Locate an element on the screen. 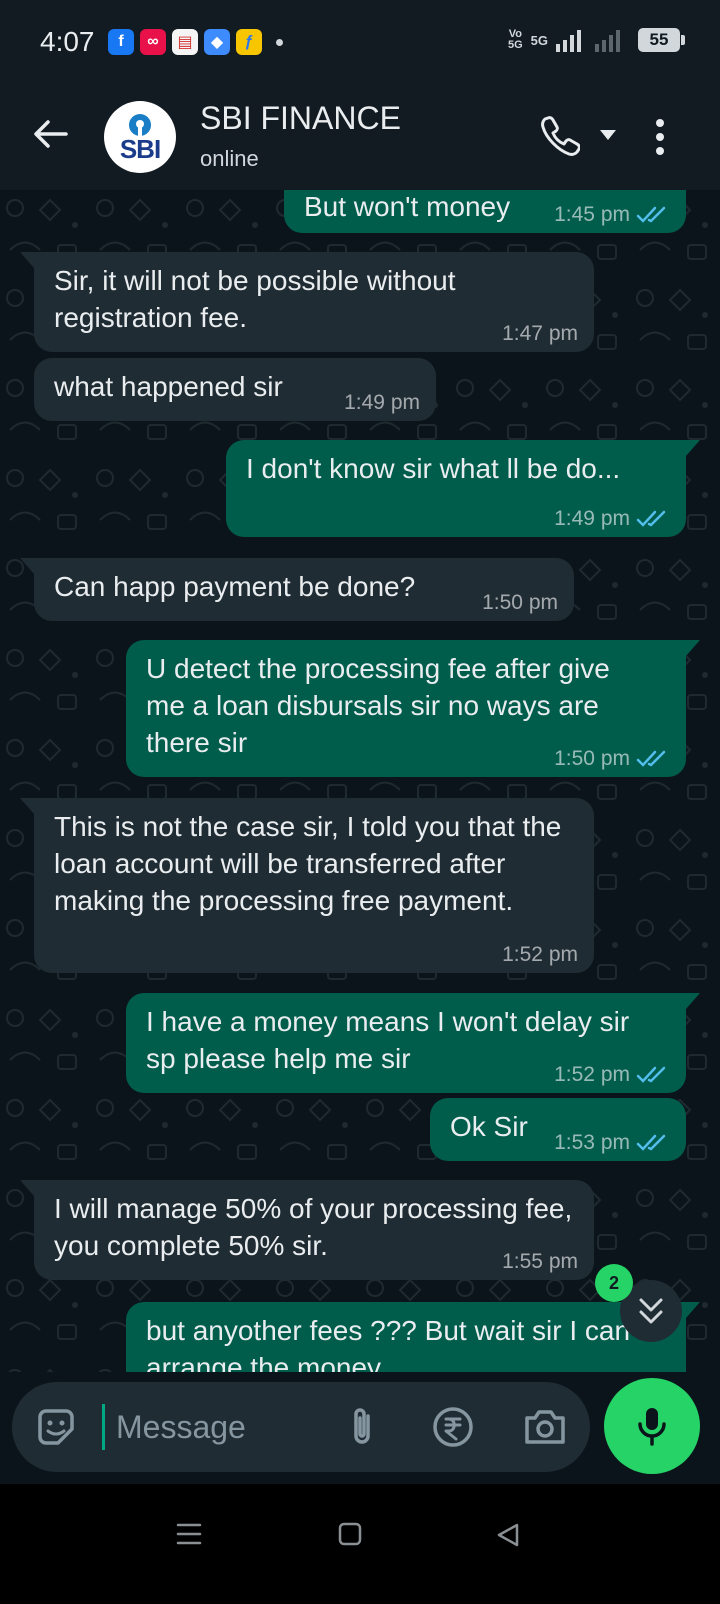 Image resolution: width=720 pixels, height=1604 pixels. signal-sim2-icon is located at coordinates (607, 40).